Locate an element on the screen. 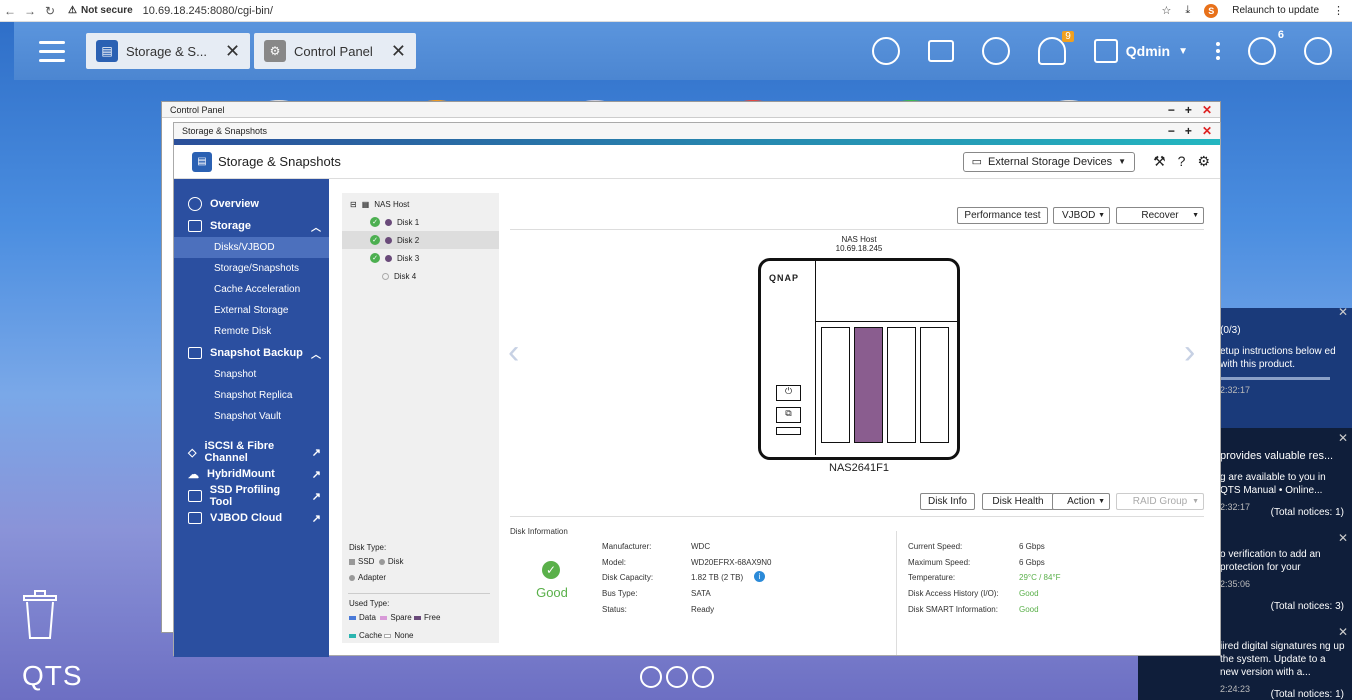 The image size is (1352, 700). notification-time: 2:35:06 is located at coordinates (1235, 584).